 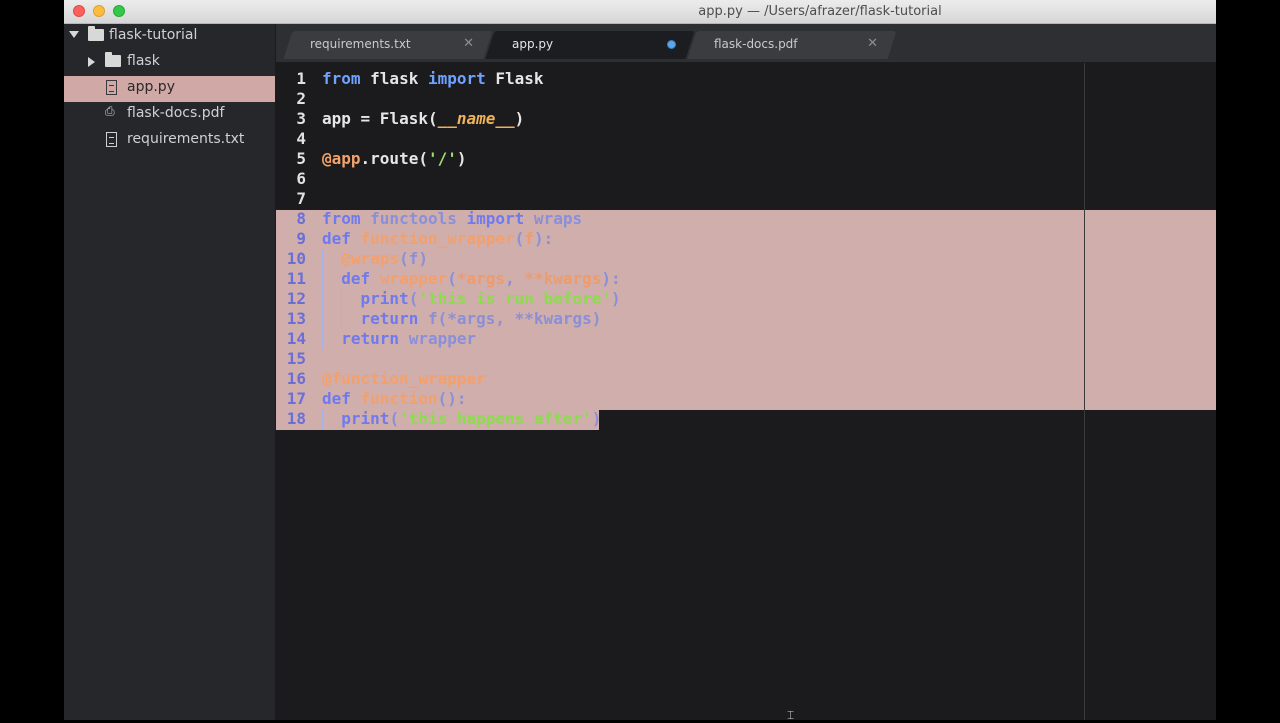 I want to click on code-token: wrapper, so click(x=413, y=278).